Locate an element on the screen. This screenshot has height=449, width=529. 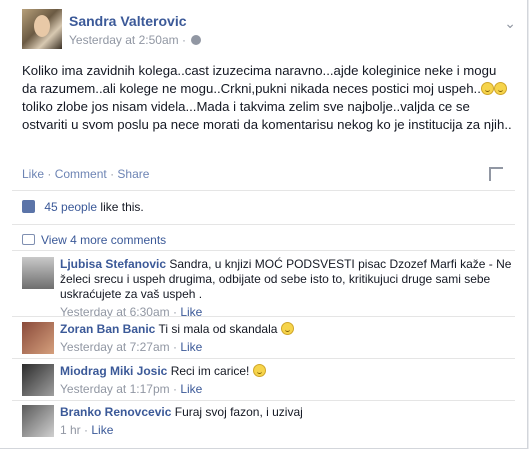
commenter-name: Zoran Ban Banic is located at coordinates (107, 329).